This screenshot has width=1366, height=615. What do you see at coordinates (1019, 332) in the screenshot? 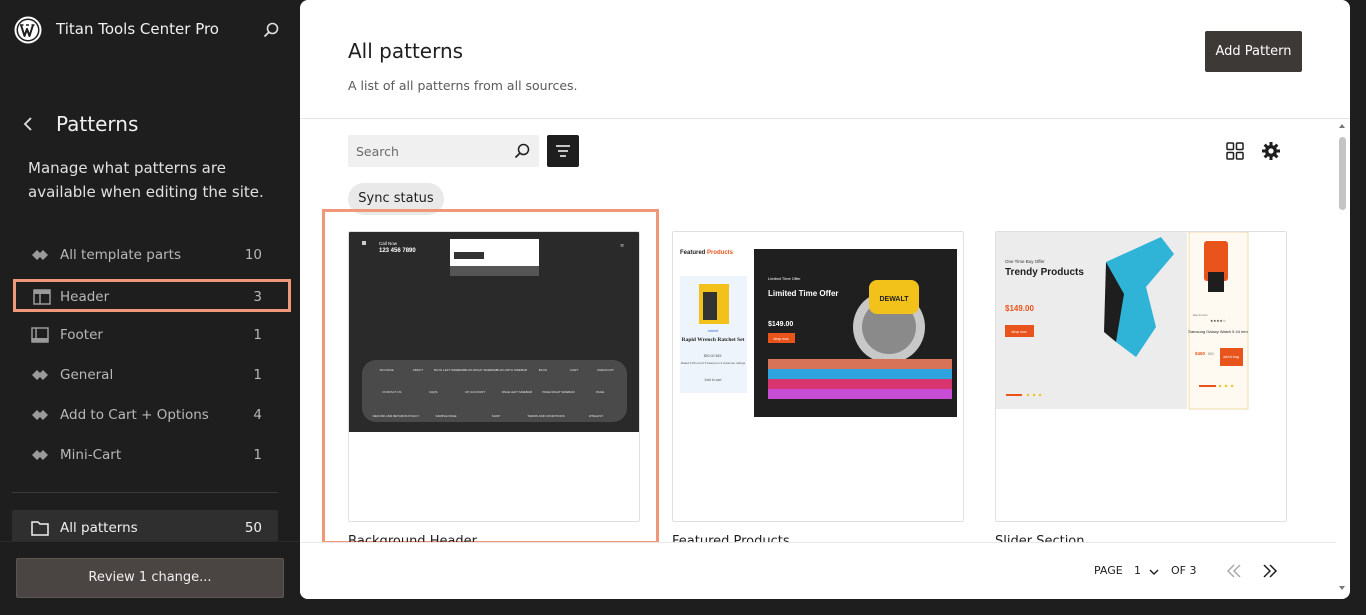
I see `preview-btn: shop now` at bounding box center [1019, 332].